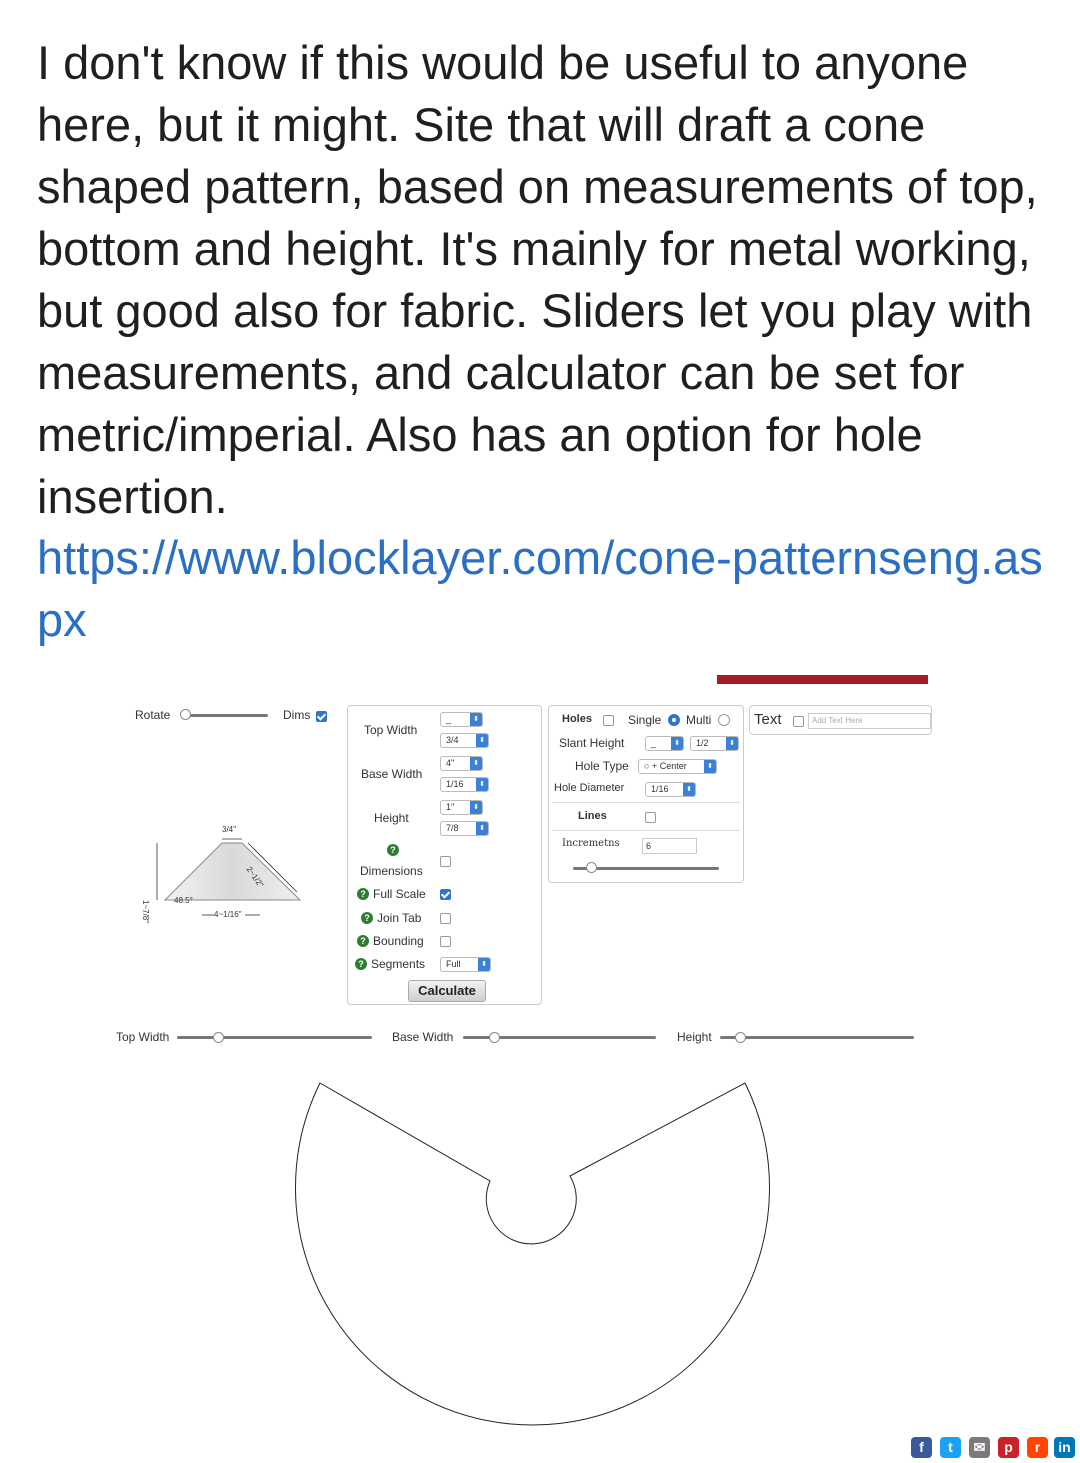 The image size is (1080, 1463). Describe the element at coordinates (461, 807) in the screenshot. I see `height-whole-select: 1" ⬍` at that location.